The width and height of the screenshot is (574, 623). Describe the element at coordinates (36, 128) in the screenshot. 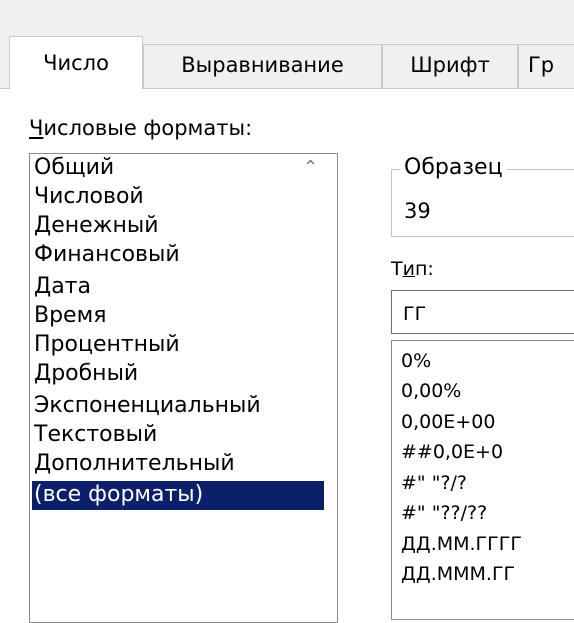

I see `access-key: Ч` at that location.